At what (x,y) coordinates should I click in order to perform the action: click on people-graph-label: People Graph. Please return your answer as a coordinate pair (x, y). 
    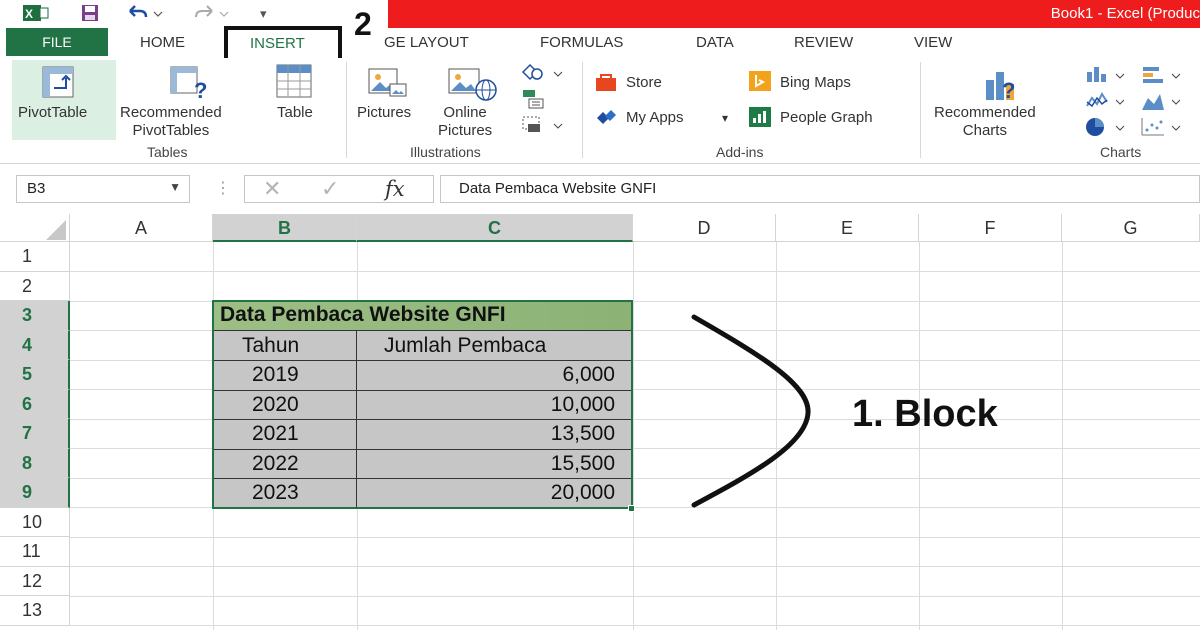
    Looking at the image, I should click on (826, 118).